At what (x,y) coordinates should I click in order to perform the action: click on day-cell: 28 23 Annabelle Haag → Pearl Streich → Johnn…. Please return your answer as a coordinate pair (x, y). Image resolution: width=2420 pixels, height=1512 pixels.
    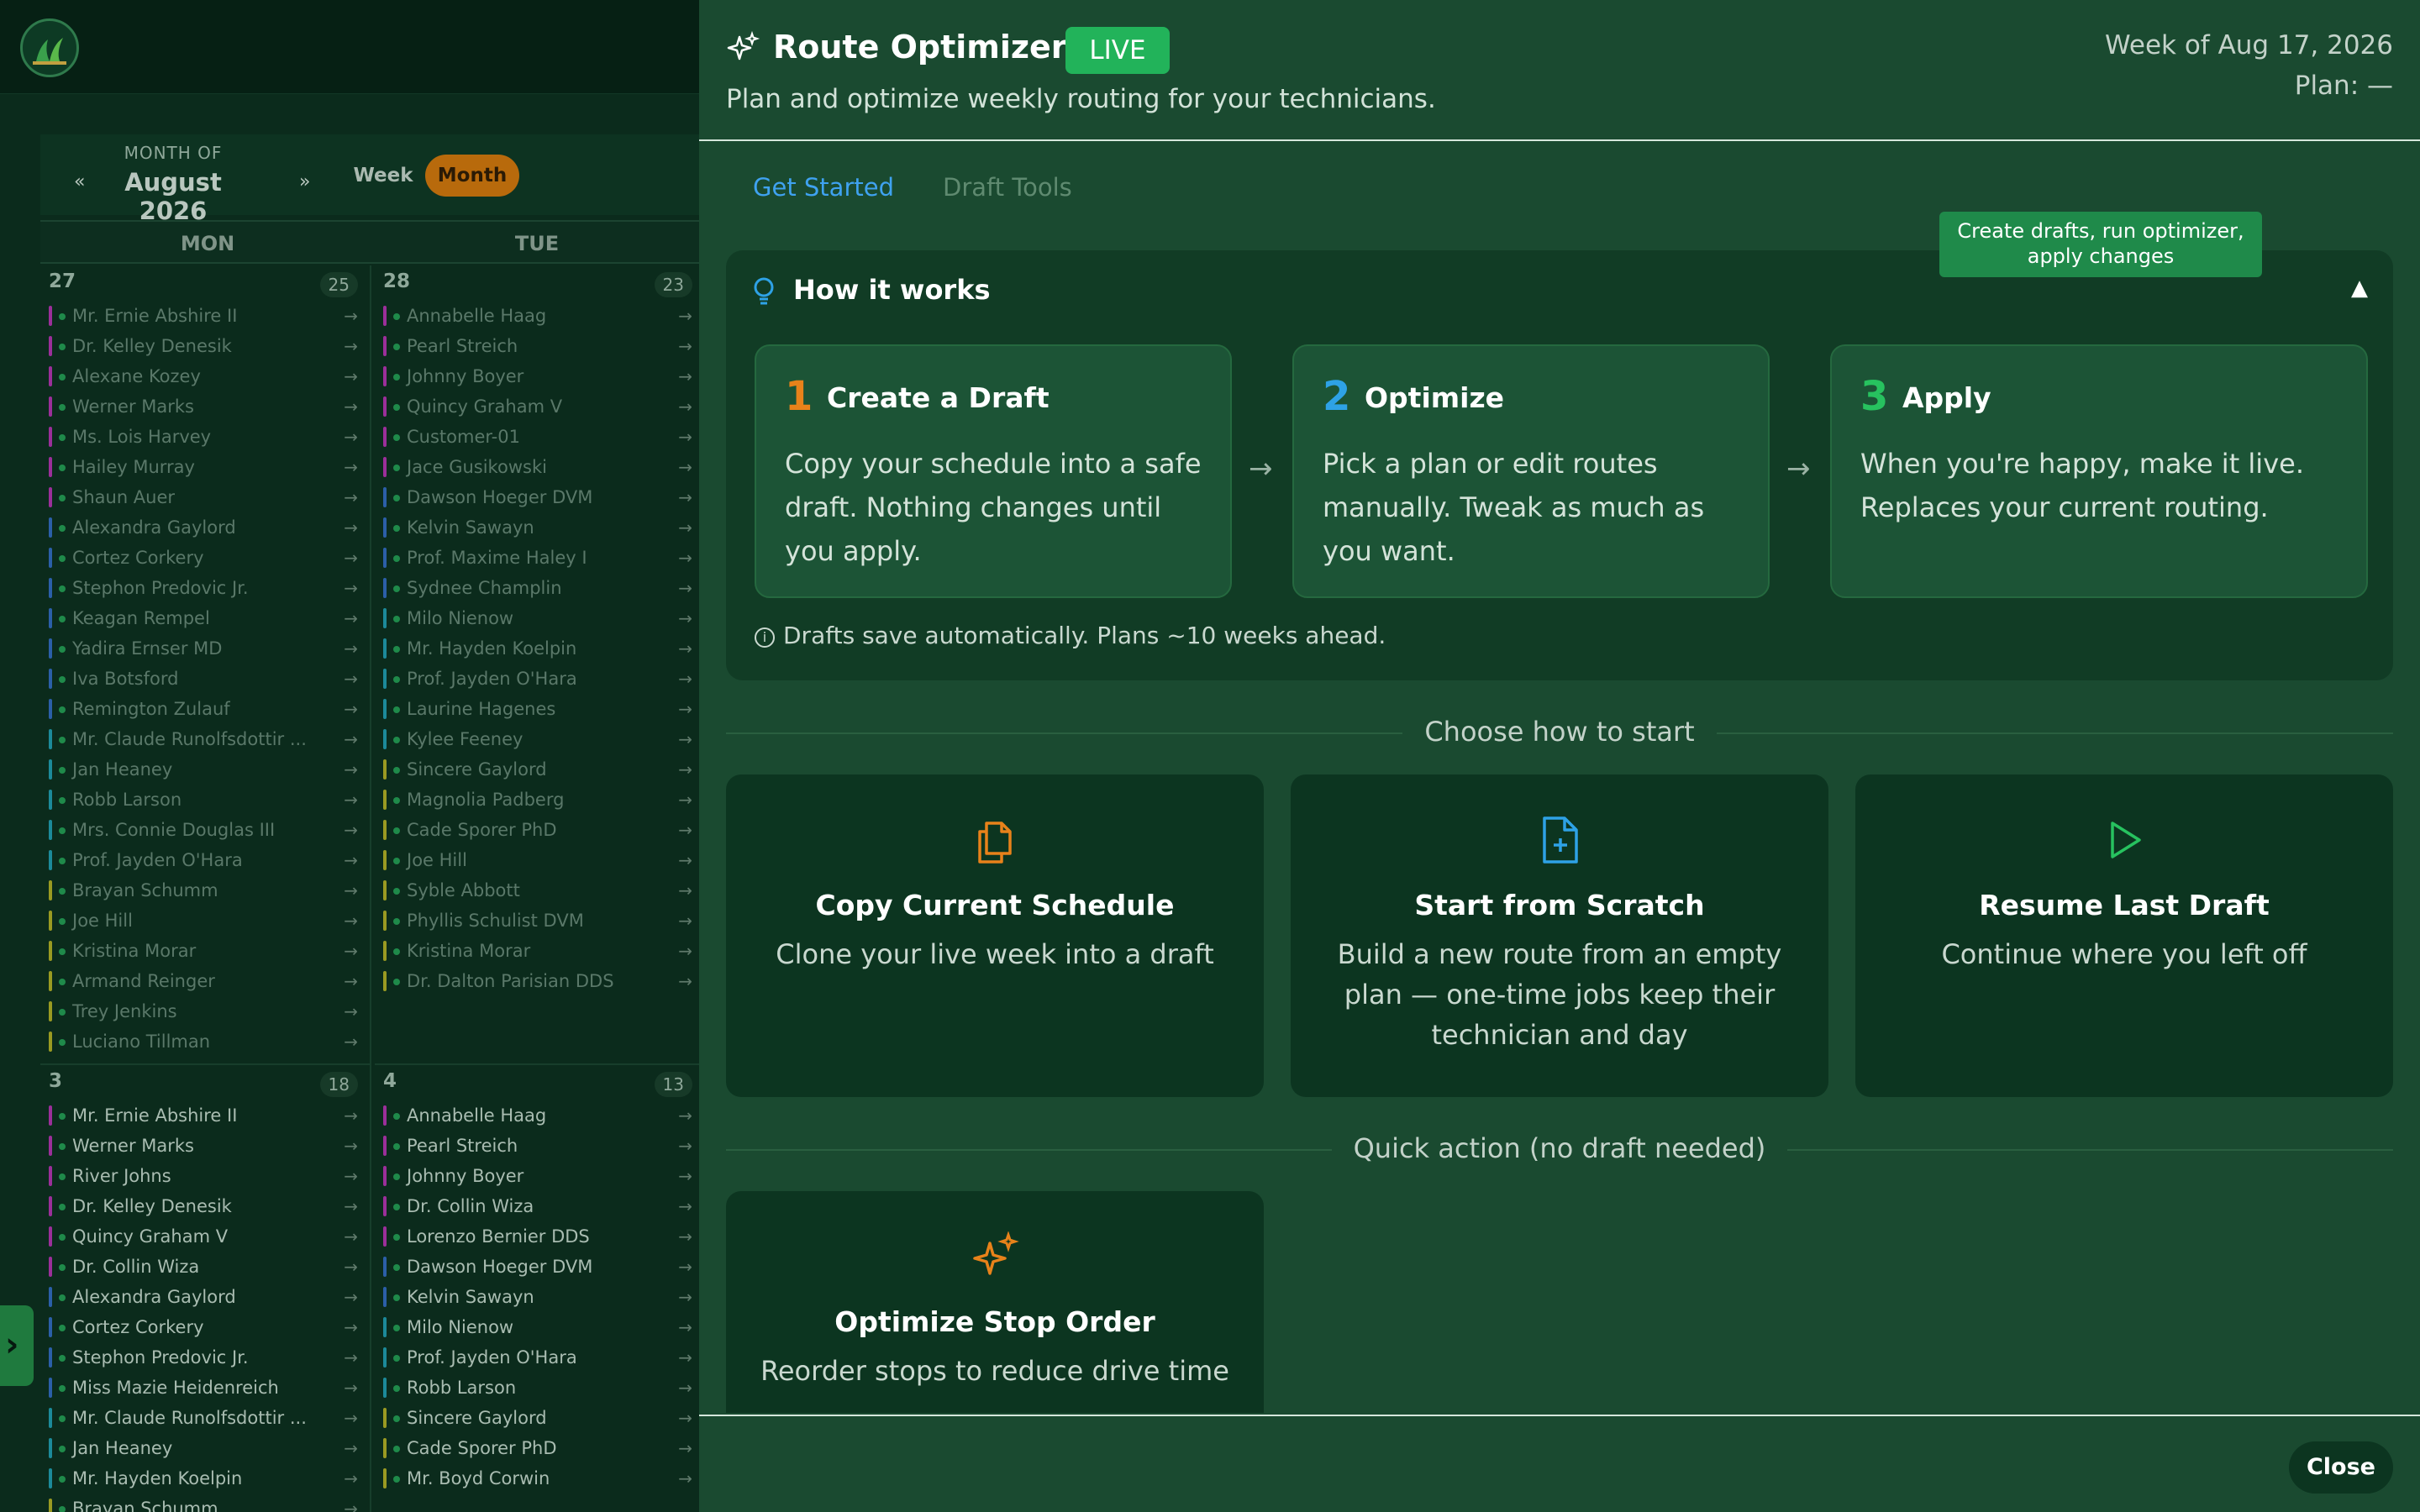
    Looking at the image, I should click on (537, 664).